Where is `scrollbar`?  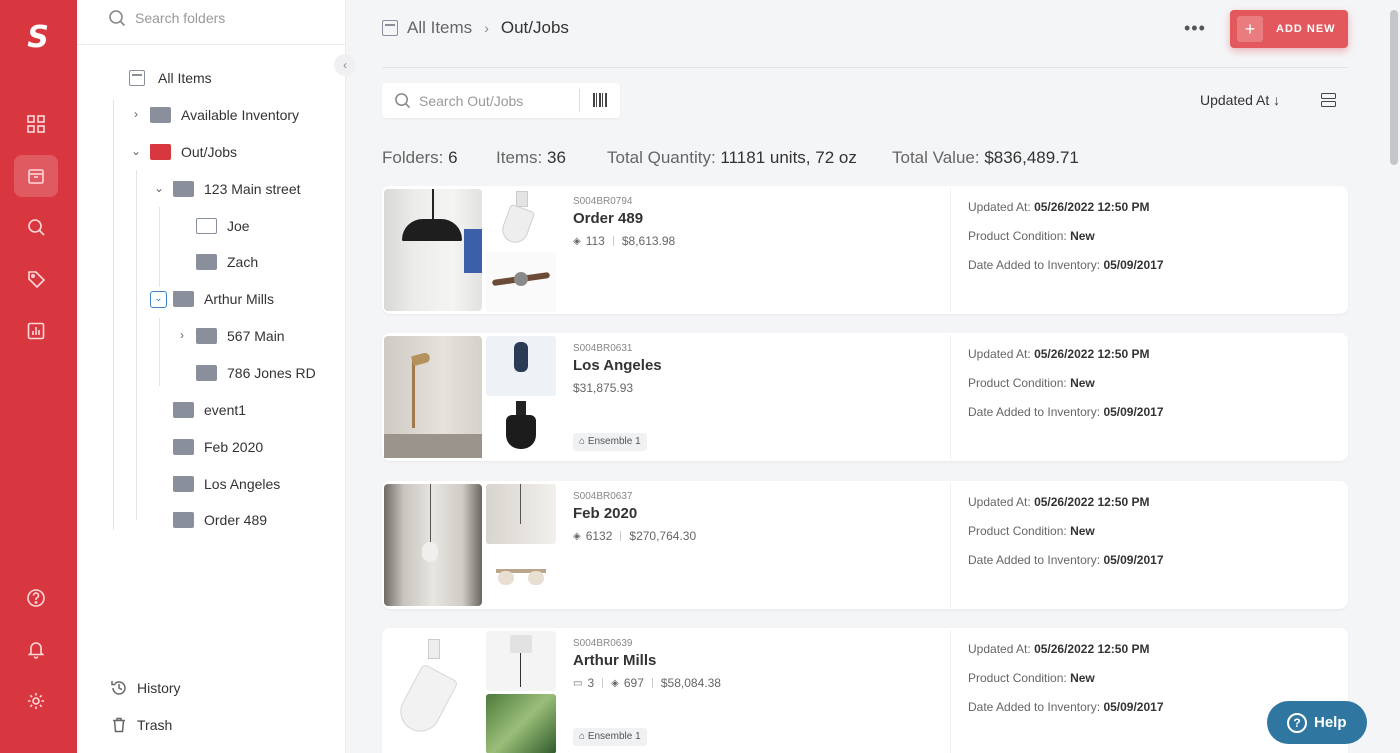
scrollbar is located at coordinates (1394, 87).